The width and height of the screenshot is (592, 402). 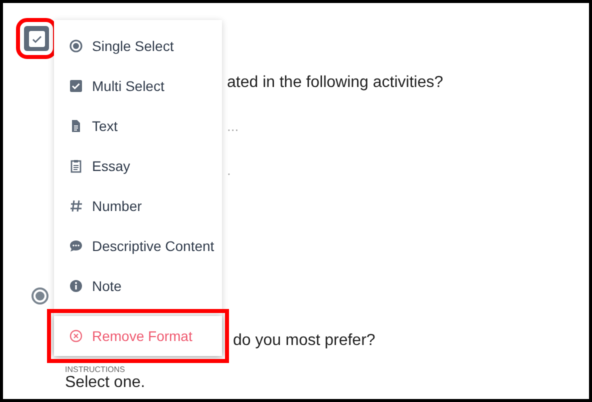 I want to click on instructions-label: INSTRUCTIONS, so click(x=95, y=369).